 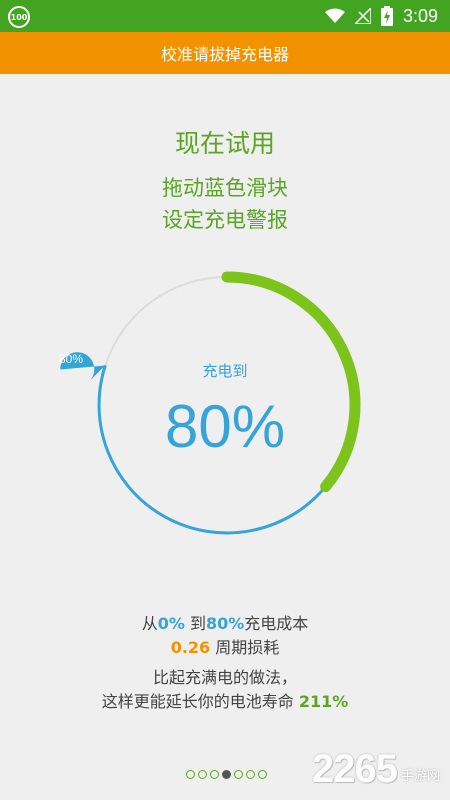 I want to click on charge-target-value: 80%, so click(x=225, y=426).